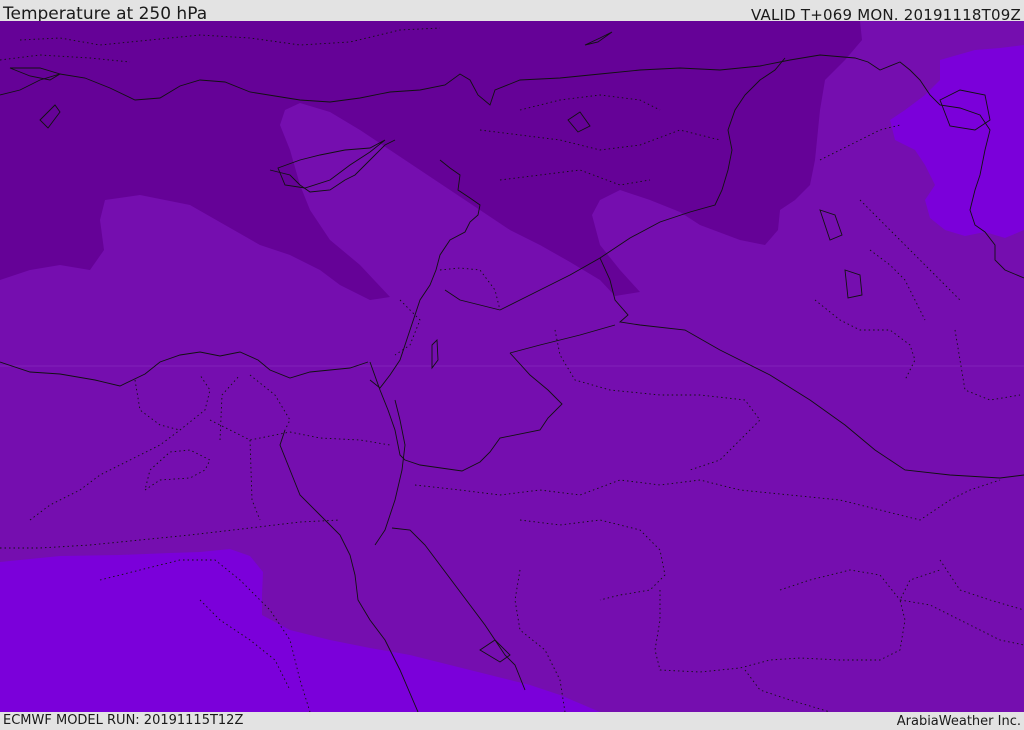 This screenshot has height=730, width=1024. What do you see at coordinates (123, 720) in the screenshot?
I see `model-run-label: ECMWF MODEL RUN: 20191115T12Z` at bounding box center [123, 720].